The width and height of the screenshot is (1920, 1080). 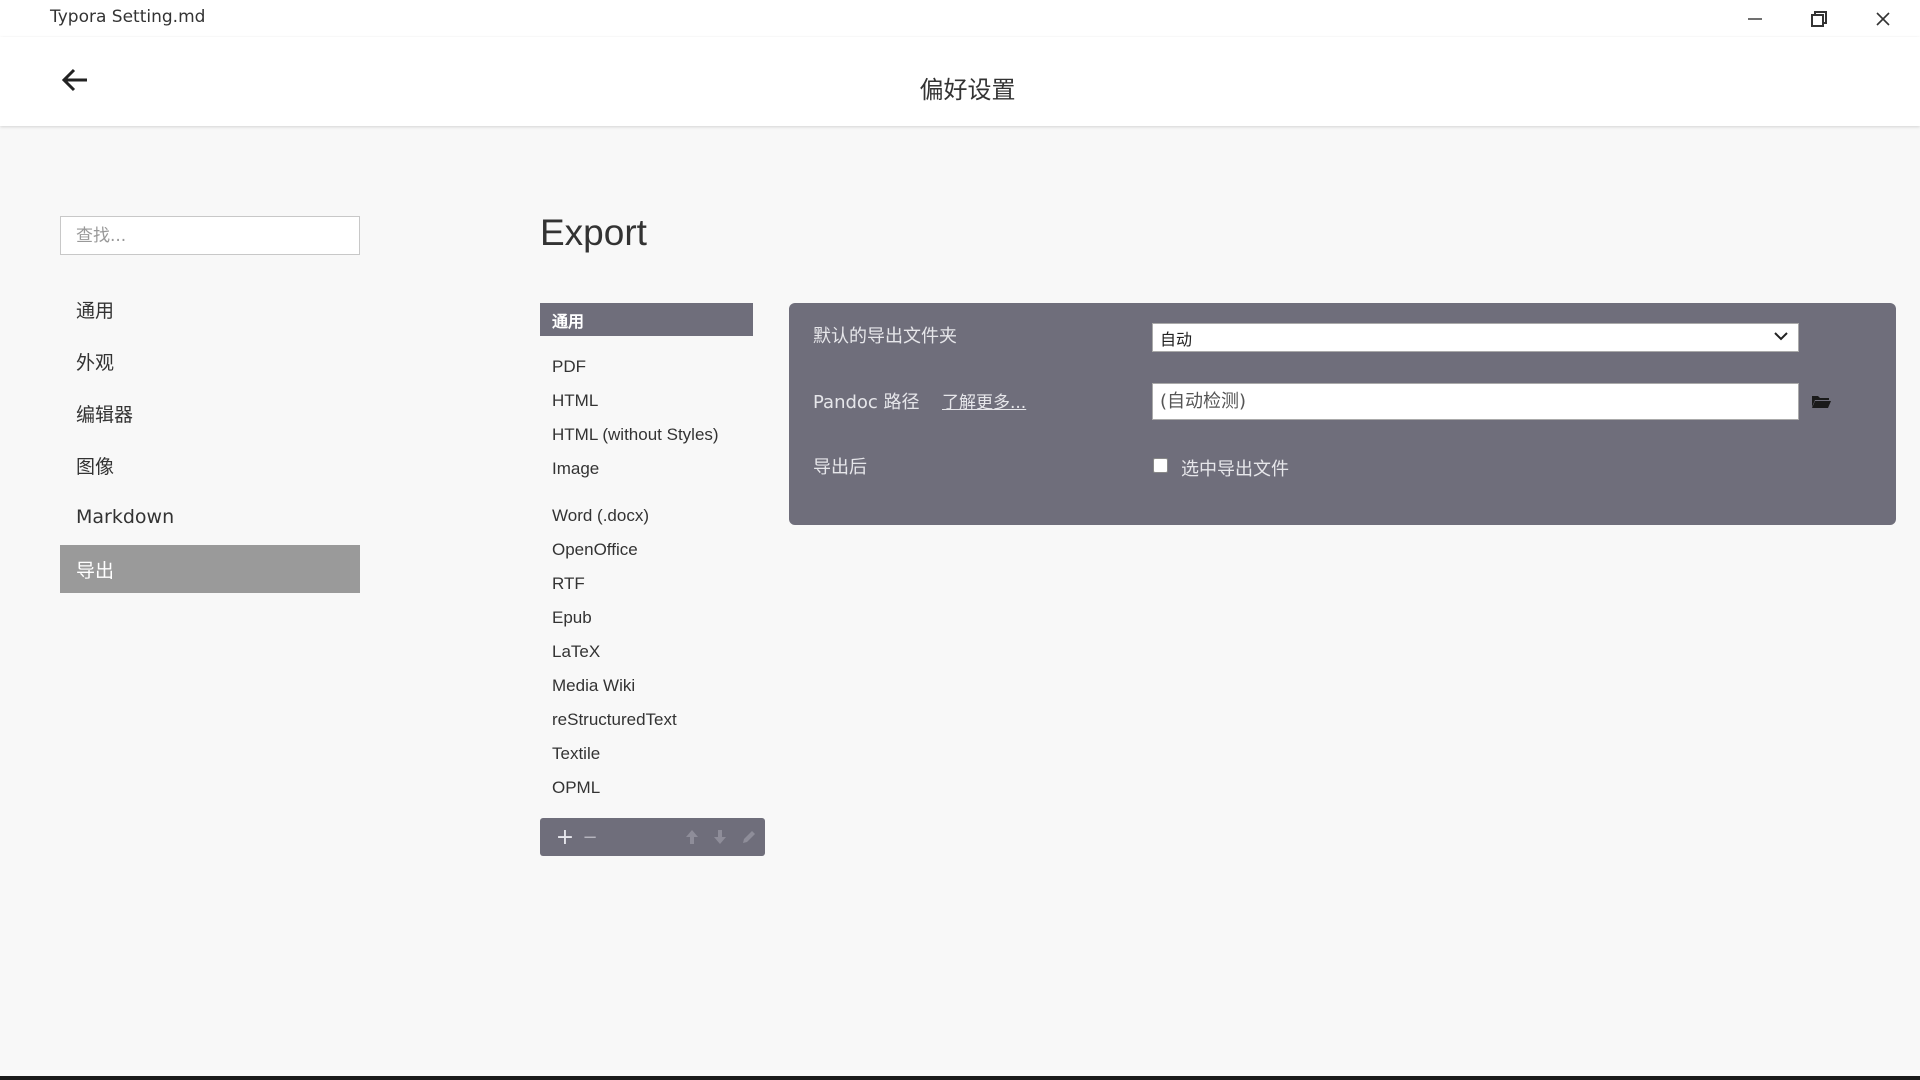 What do you see at coordinates (1160, 465) in the screenshot?
I see `select-exported-file-checkbox` at bounding box center [1160, 465].